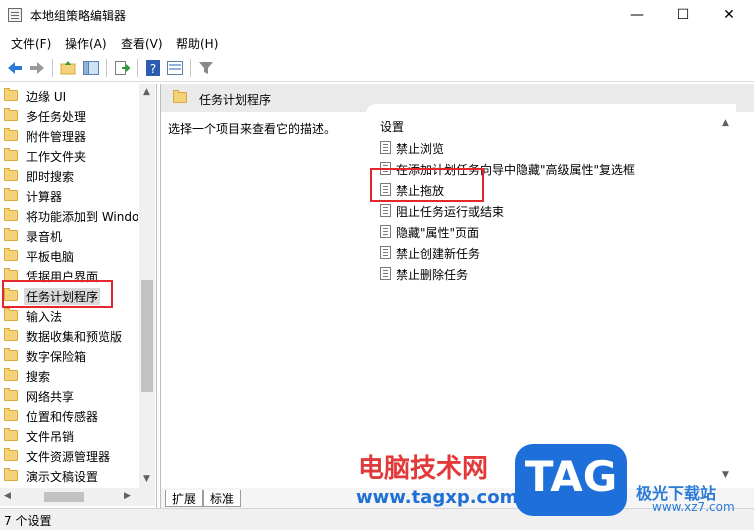  What do you see at coordinates (438, 233) in the screenshot?
I see `setting-label: 隐藏"属性"页面` at bounding box center [438, 233].